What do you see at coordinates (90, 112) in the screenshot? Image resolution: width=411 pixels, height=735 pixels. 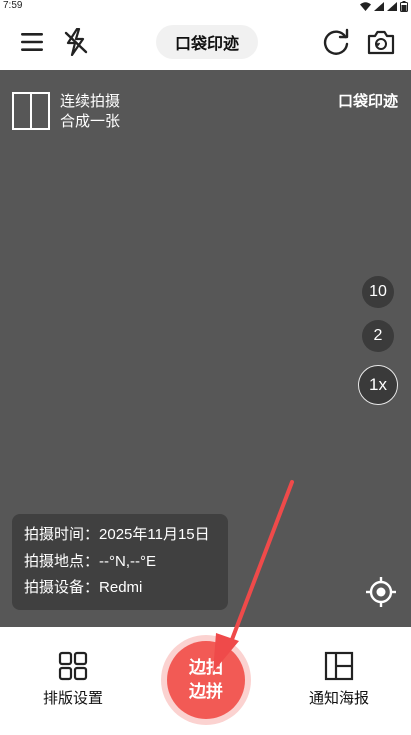 I see `mode-label: 连续拍摄 合成一张` at bounding box center [90, 112].